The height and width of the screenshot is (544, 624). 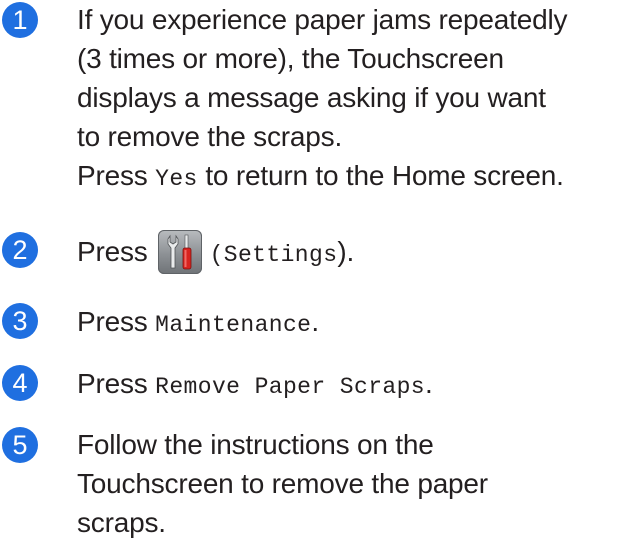 I want to click on suffix: )., so click(x=346, y=251).